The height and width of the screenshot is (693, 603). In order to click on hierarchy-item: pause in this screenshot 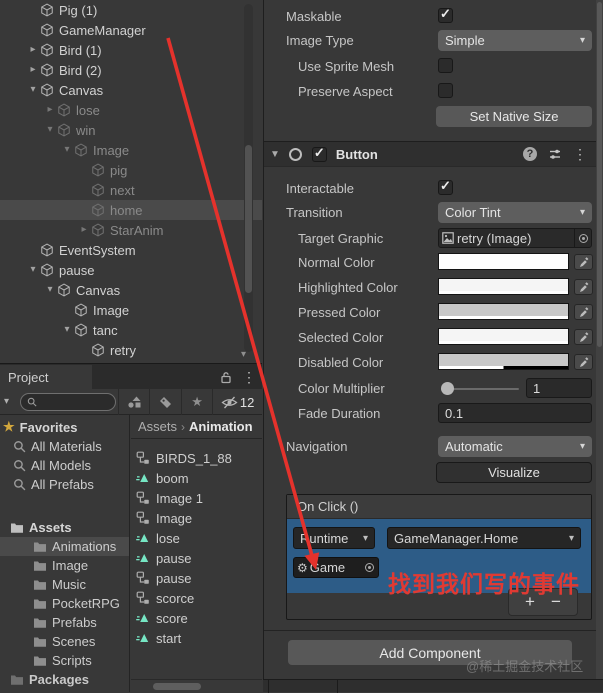, I will do `click(131, 270)`.